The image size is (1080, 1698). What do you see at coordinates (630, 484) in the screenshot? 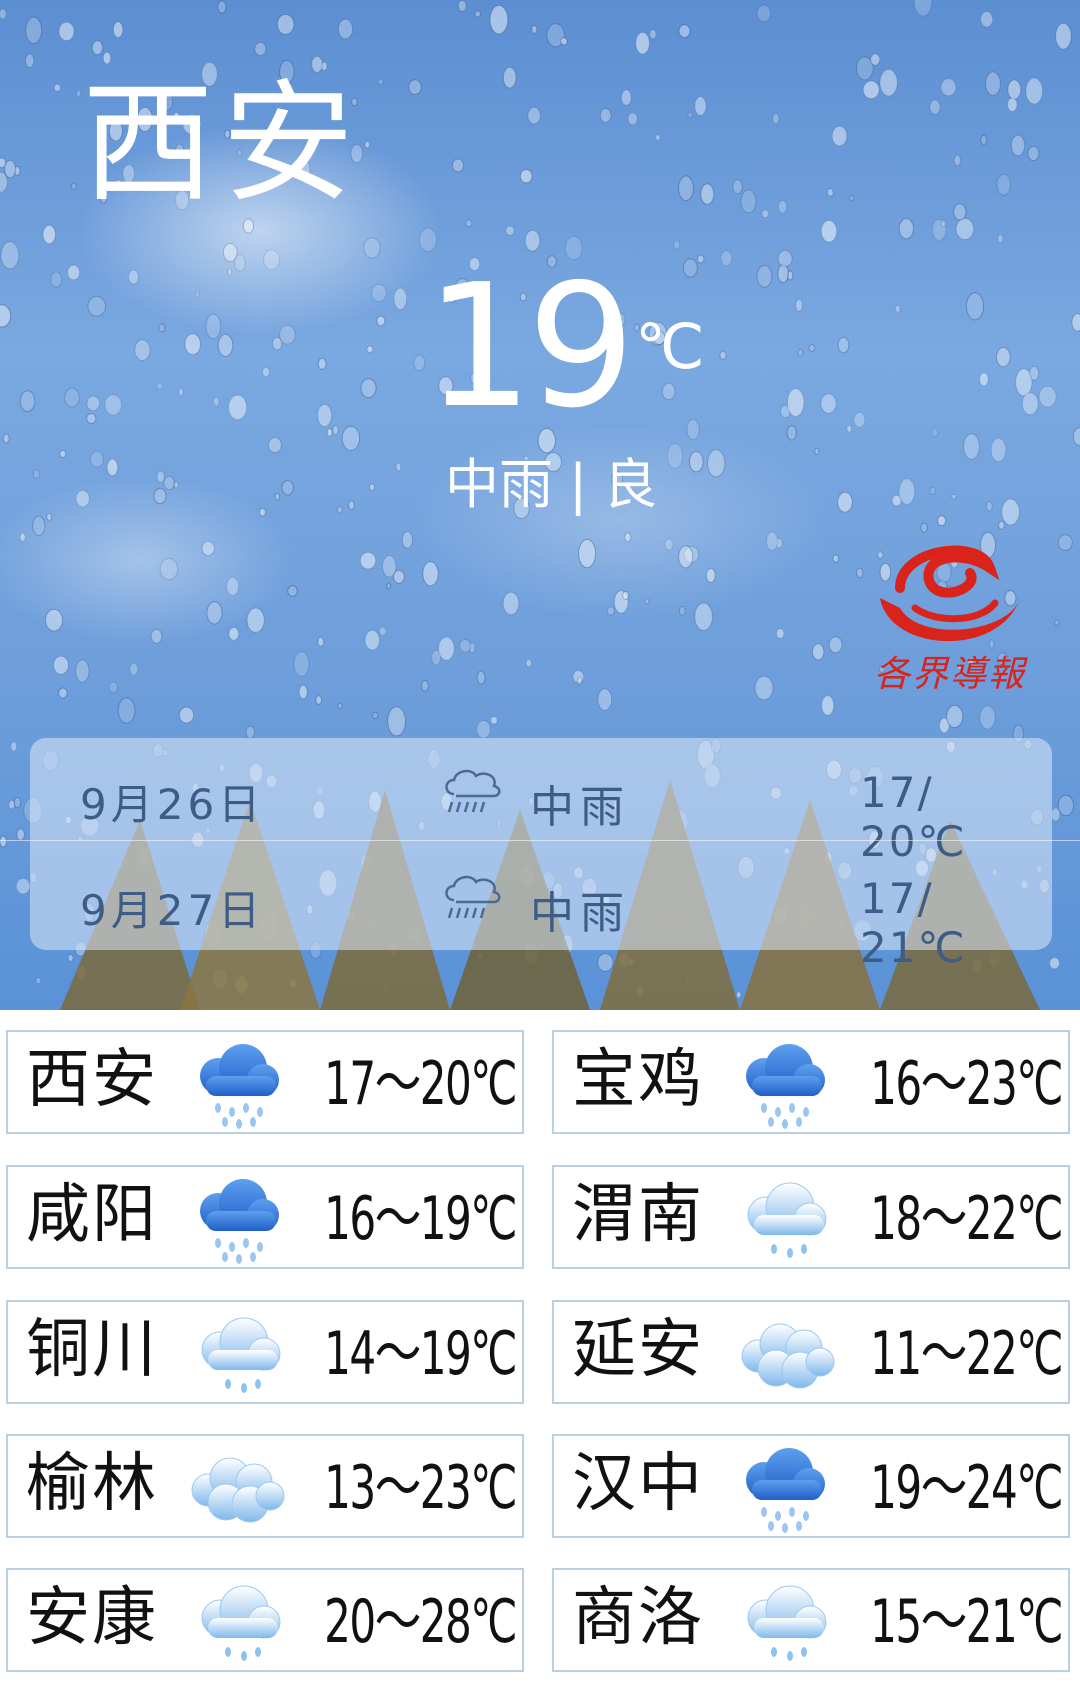
I see `air-quality: 良` at bounding box center [630, 484].